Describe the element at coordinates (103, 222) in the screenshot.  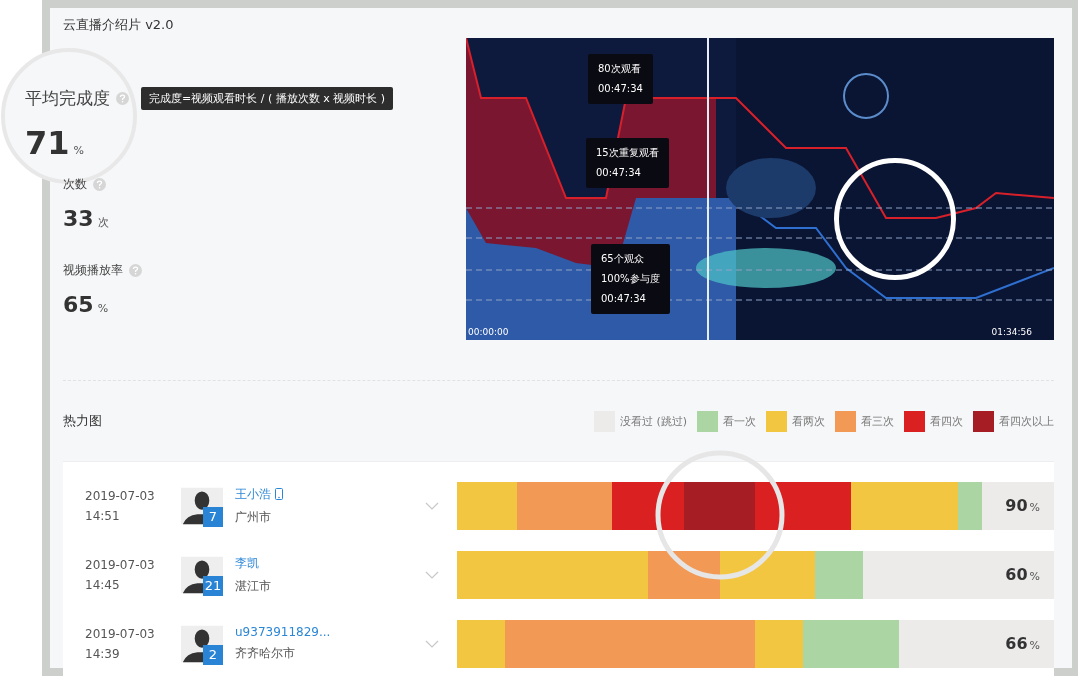
I see `stat-unit: 次` at that location.